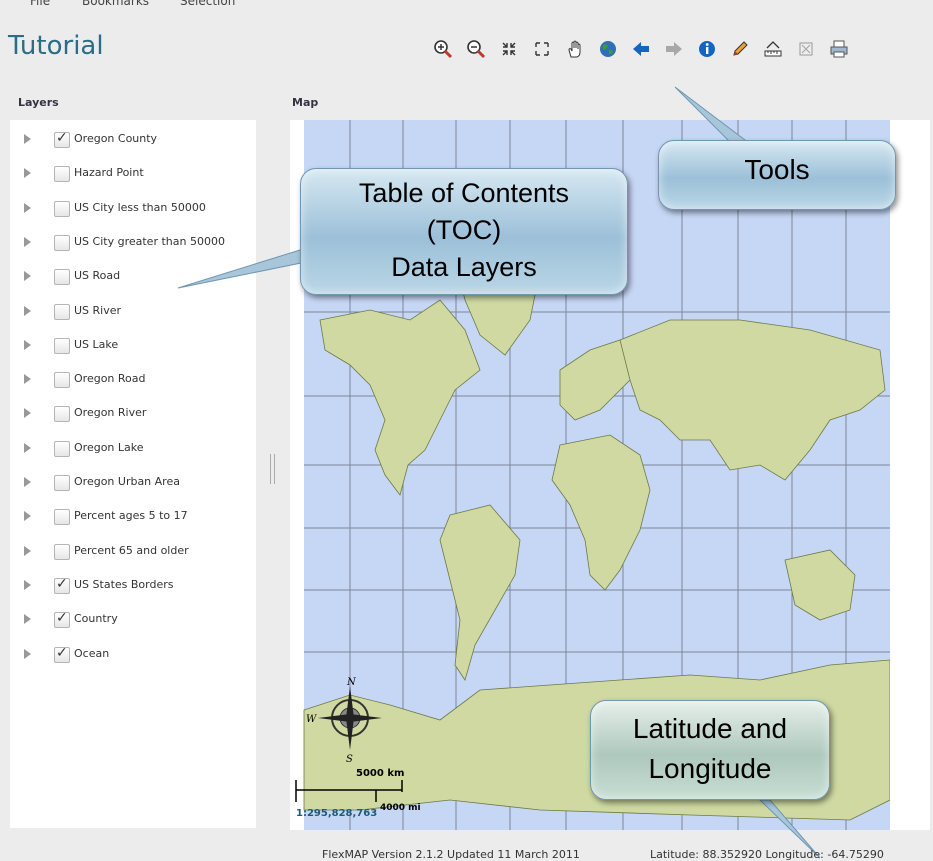 The width and height of the screenshot is (933, 861). Describe the element at coordinates (464, 193) in the screenshot. I see `toc-callout-line-1: Table of Contents` at that location.